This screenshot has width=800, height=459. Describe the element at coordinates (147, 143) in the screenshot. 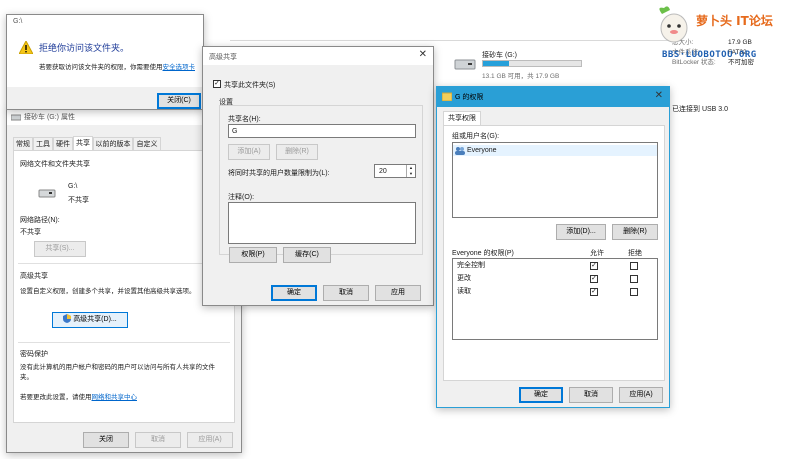

I see `tab-5: 自定义` at that location.